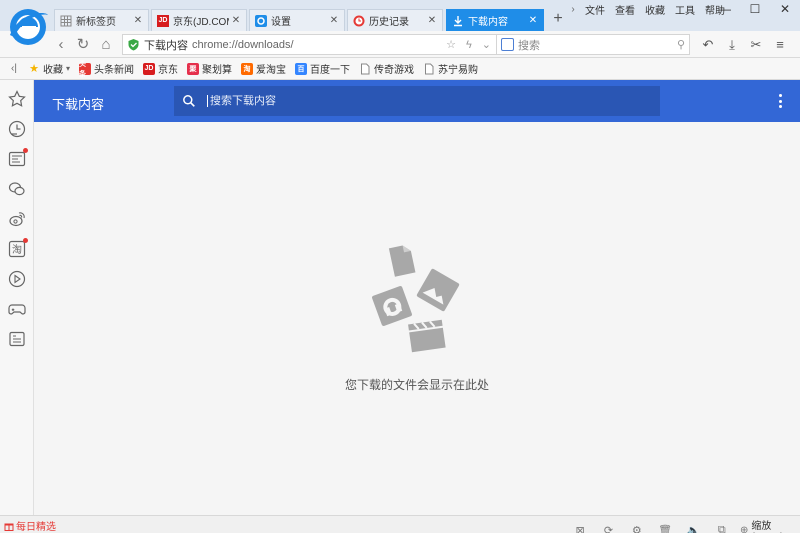 Image resolution: width=800 pixels, height=533 pixels. I want to click on baidu-icon: 百, so click(301, 68).